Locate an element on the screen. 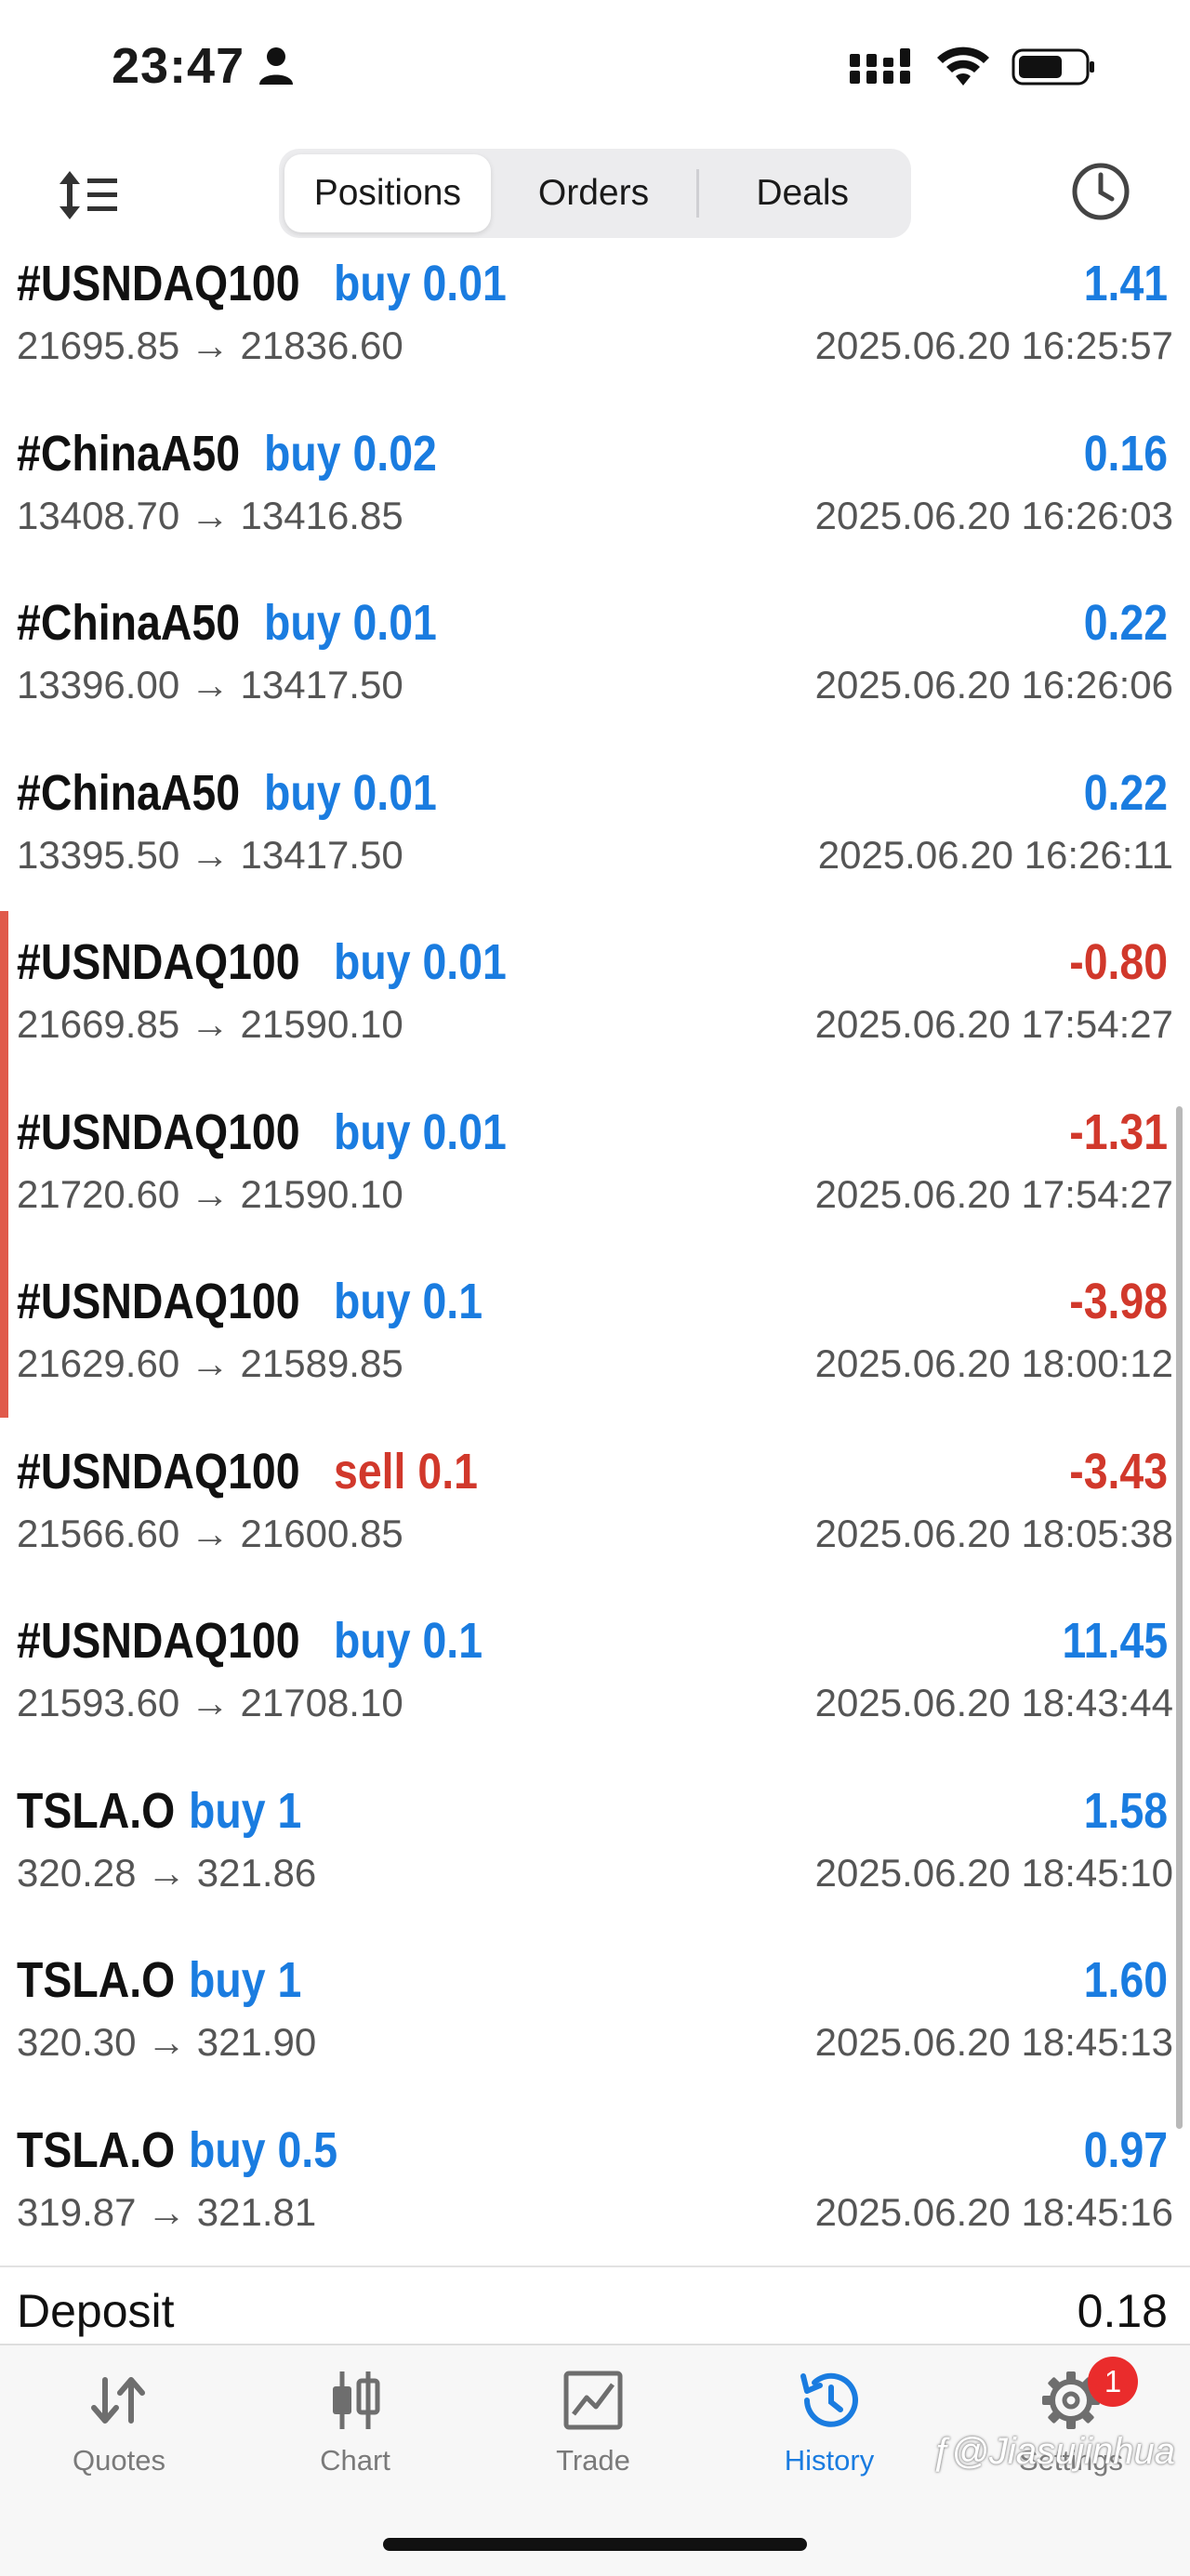 The height and width of the screenshot is (2576, 1190). trade-title: TSLA.O buy 0.5 is located at coordinates (189, 2150).